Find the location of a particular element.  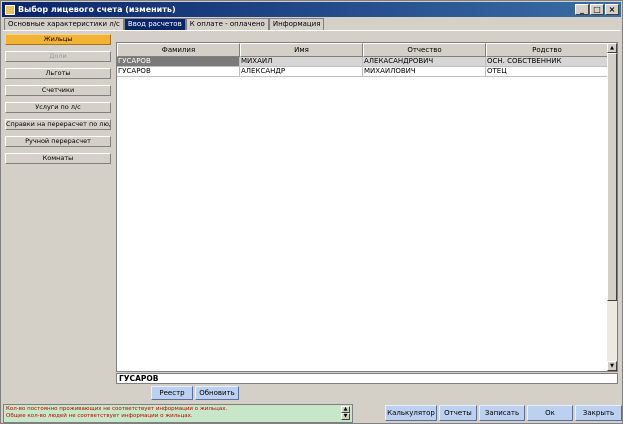

surname-field: ГУСАРОВ is located at coordinates (367, 378).